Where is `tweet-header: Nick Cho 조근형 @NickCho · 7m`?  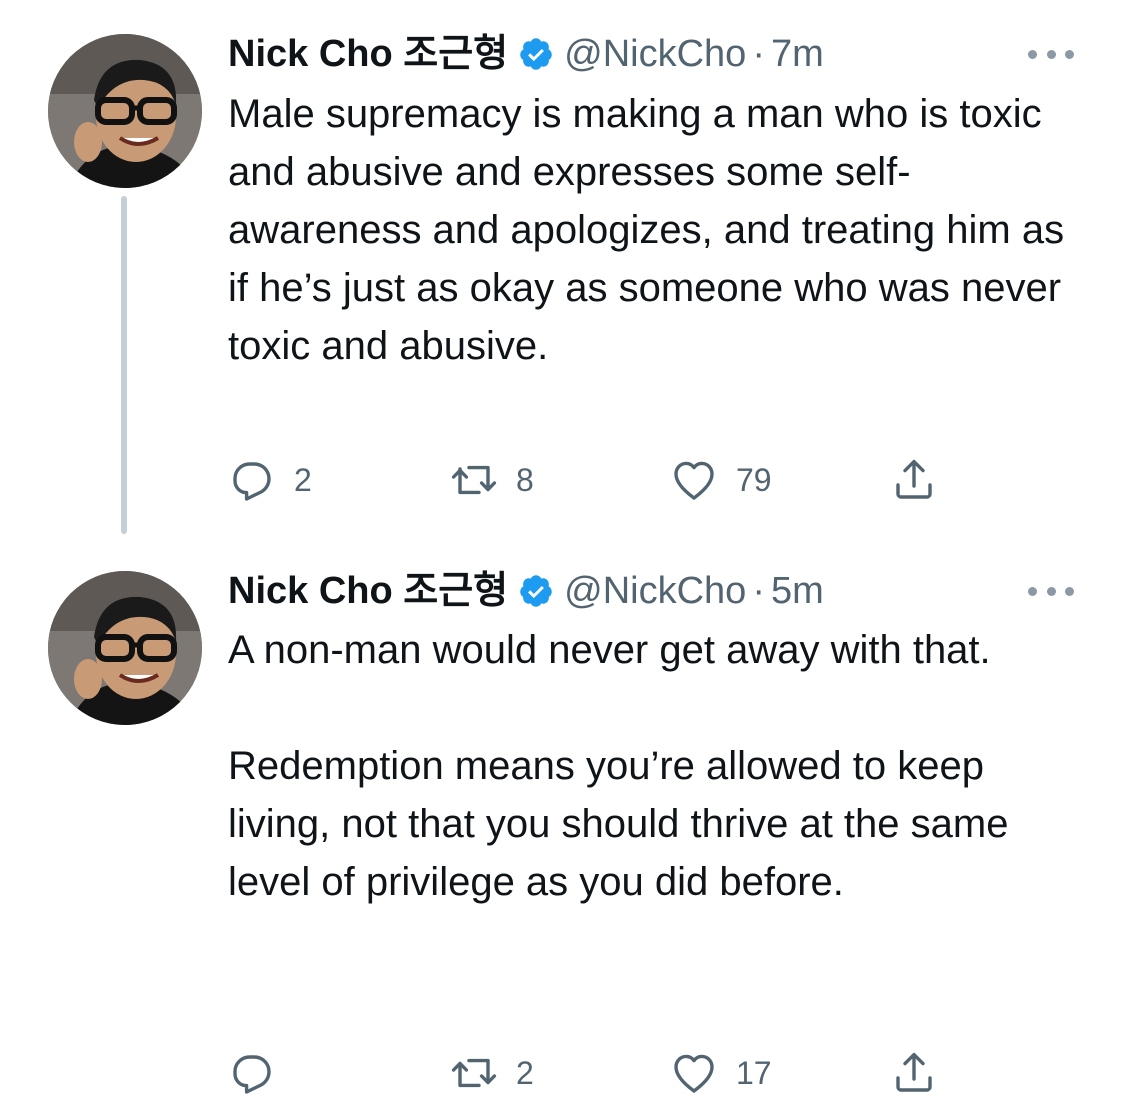
tweet-header: Nick Cho 조근형 @NickCho · 7m is located at coordinates (526, 54).